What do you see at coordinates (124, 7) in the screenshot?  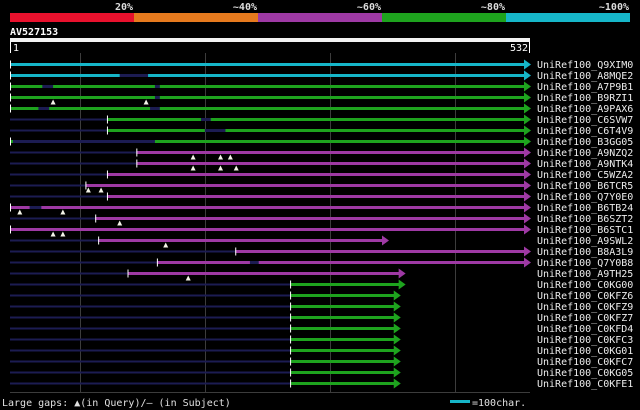 I see `legend-label: 20%` at bounding box center [124, 7].